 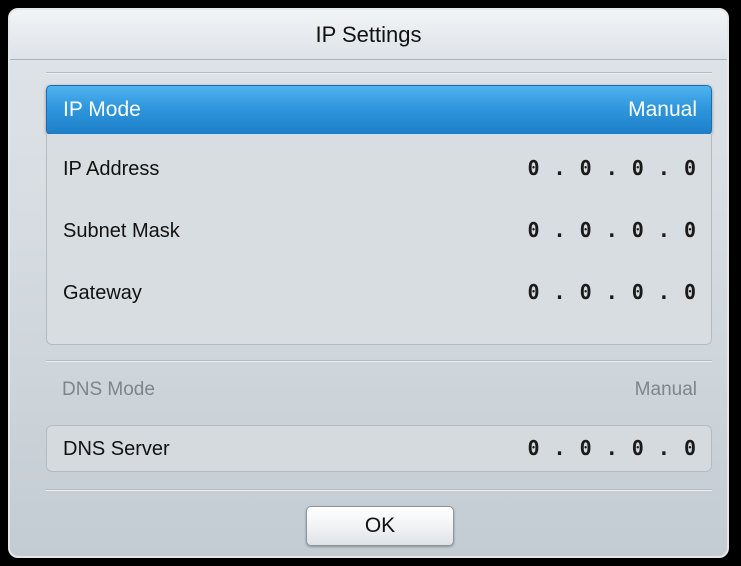 What do you see at coordinates (116, 449) in the screenshot?
I see `dns-server-label: DNS Server` at bounding box center [116, 449].